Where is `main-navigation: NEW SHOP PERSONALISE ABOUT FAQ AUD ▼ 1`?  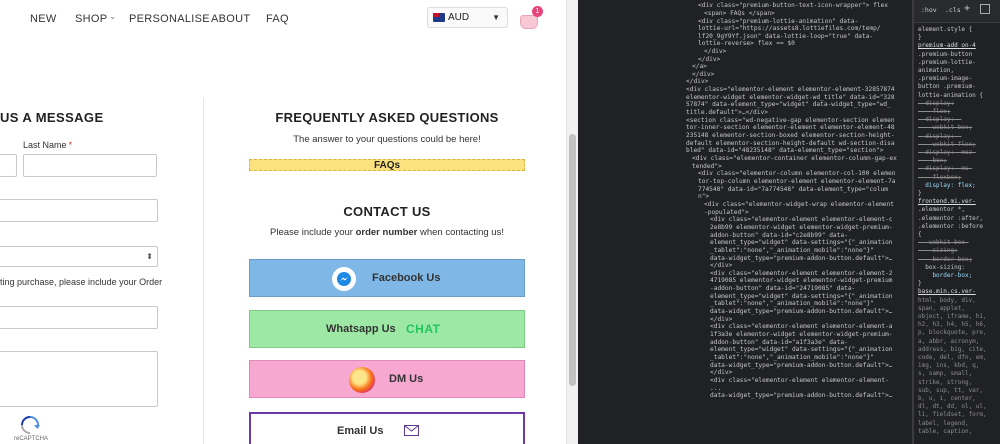 main-navigation: NEW SHOP PERSONALISE ABOUT FAQ AUD ▼ 1 is located at coordinates (283, 19).